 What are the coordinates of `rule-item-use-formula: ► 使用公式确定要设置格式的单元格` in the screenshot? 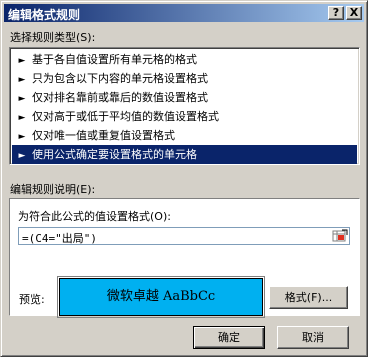 It's located at (184, 154).